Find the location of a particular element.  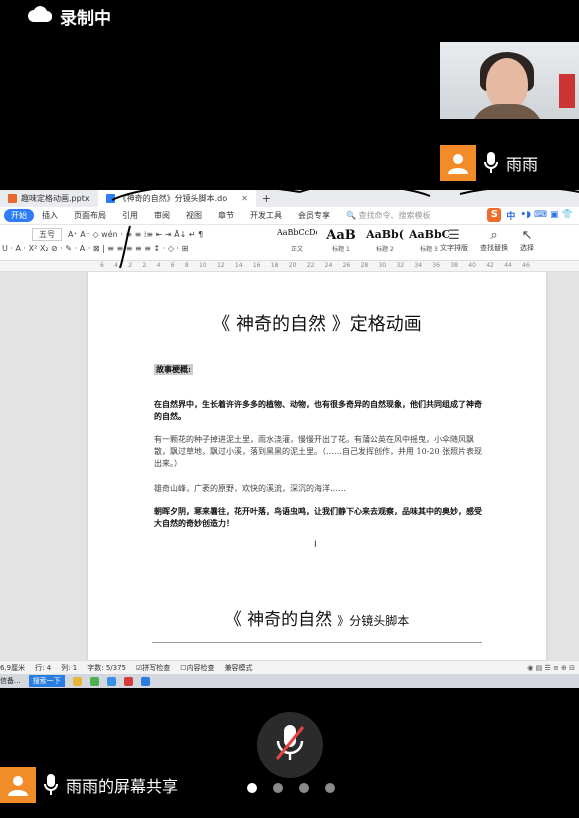

command-search: 🔍 查找命令、搜索模板 is located at coordinates (388, 215).